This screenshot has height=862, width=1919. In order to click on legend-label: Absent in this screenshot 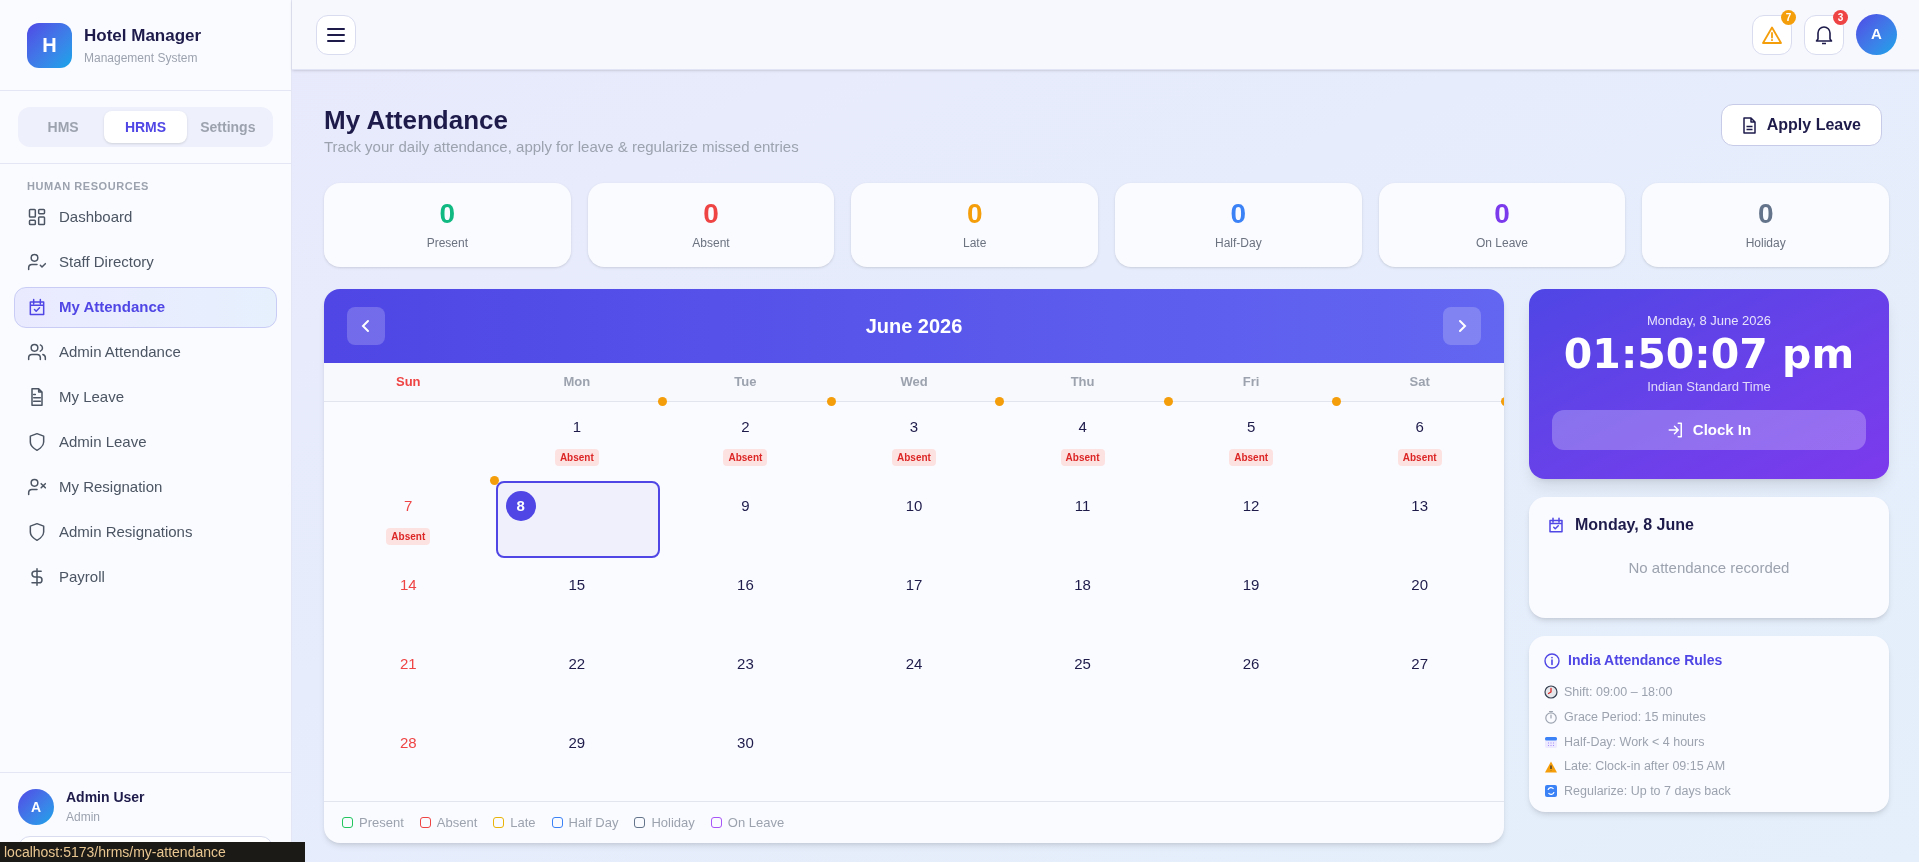, I will do `click(457, 822)`.